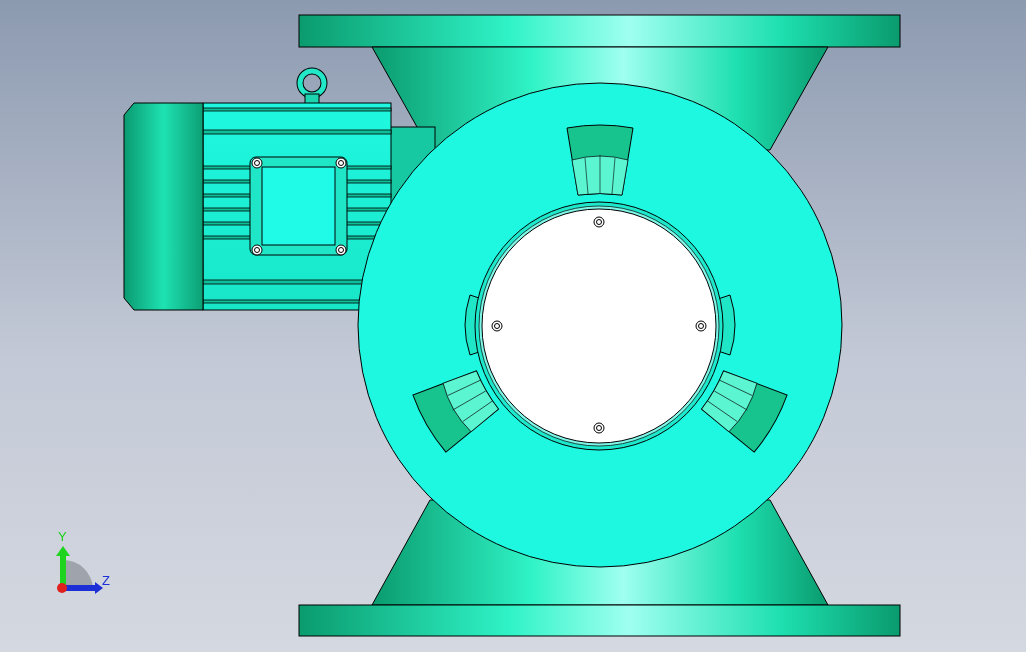 This screenshot has width=1026, height=652. What do you see at coordinates (62, 537) in the screenshot?
I see `y-axis-label: Y` at bounding box center [62, 537].